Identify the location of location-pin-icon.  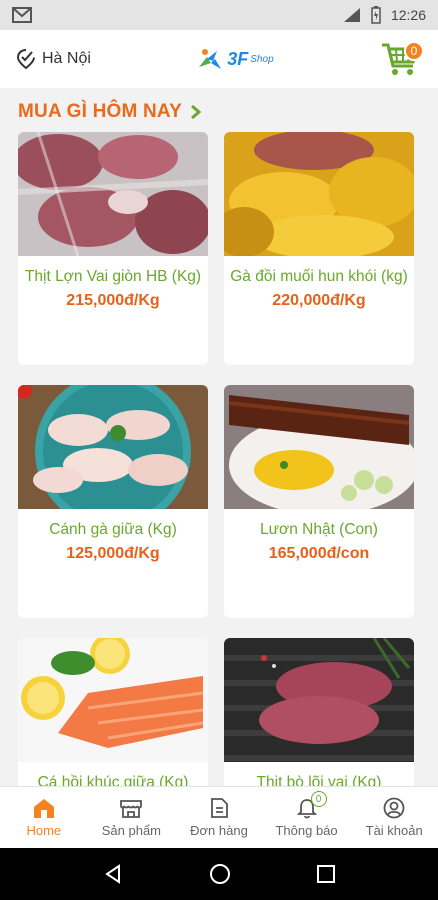
(25, 59).